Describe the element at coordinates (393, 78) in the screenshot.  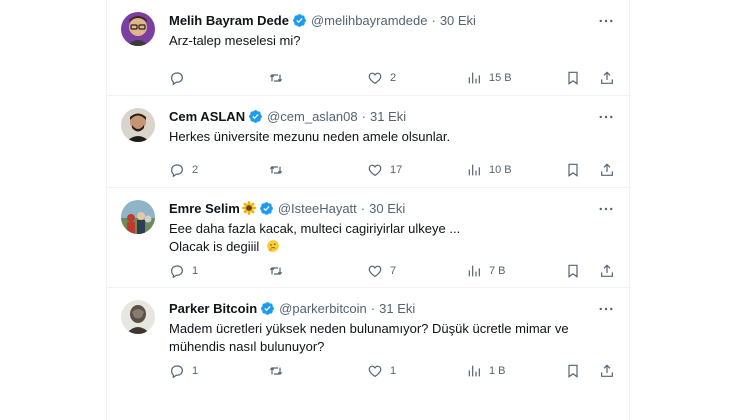
I see `like-count: 2` at that location.